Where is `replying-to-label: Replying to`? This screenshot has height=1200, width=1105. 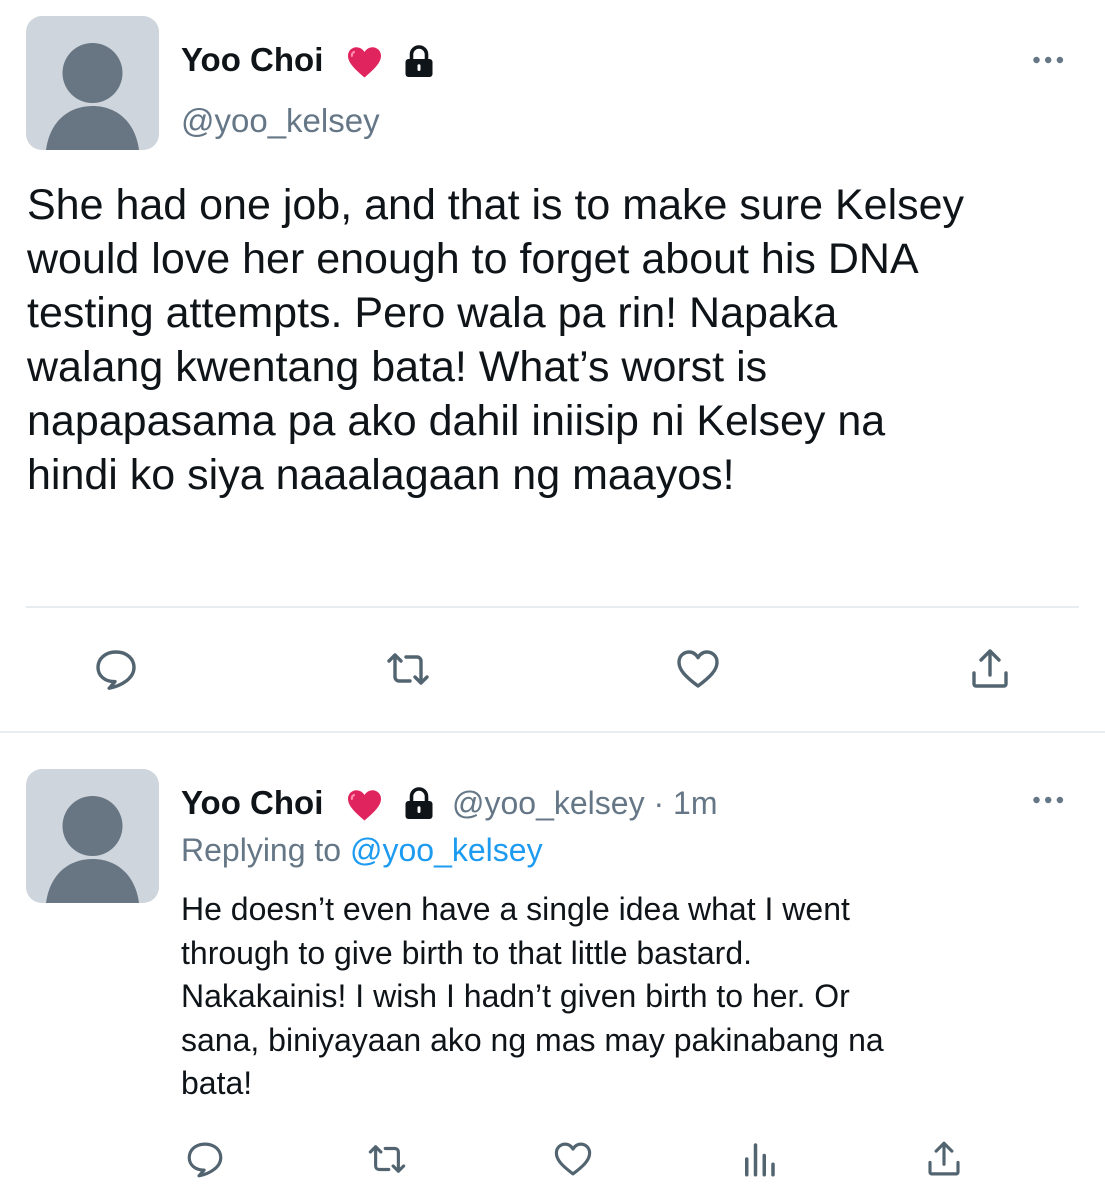
replying-to-label: Replying to is located at coordinates (261, 850).